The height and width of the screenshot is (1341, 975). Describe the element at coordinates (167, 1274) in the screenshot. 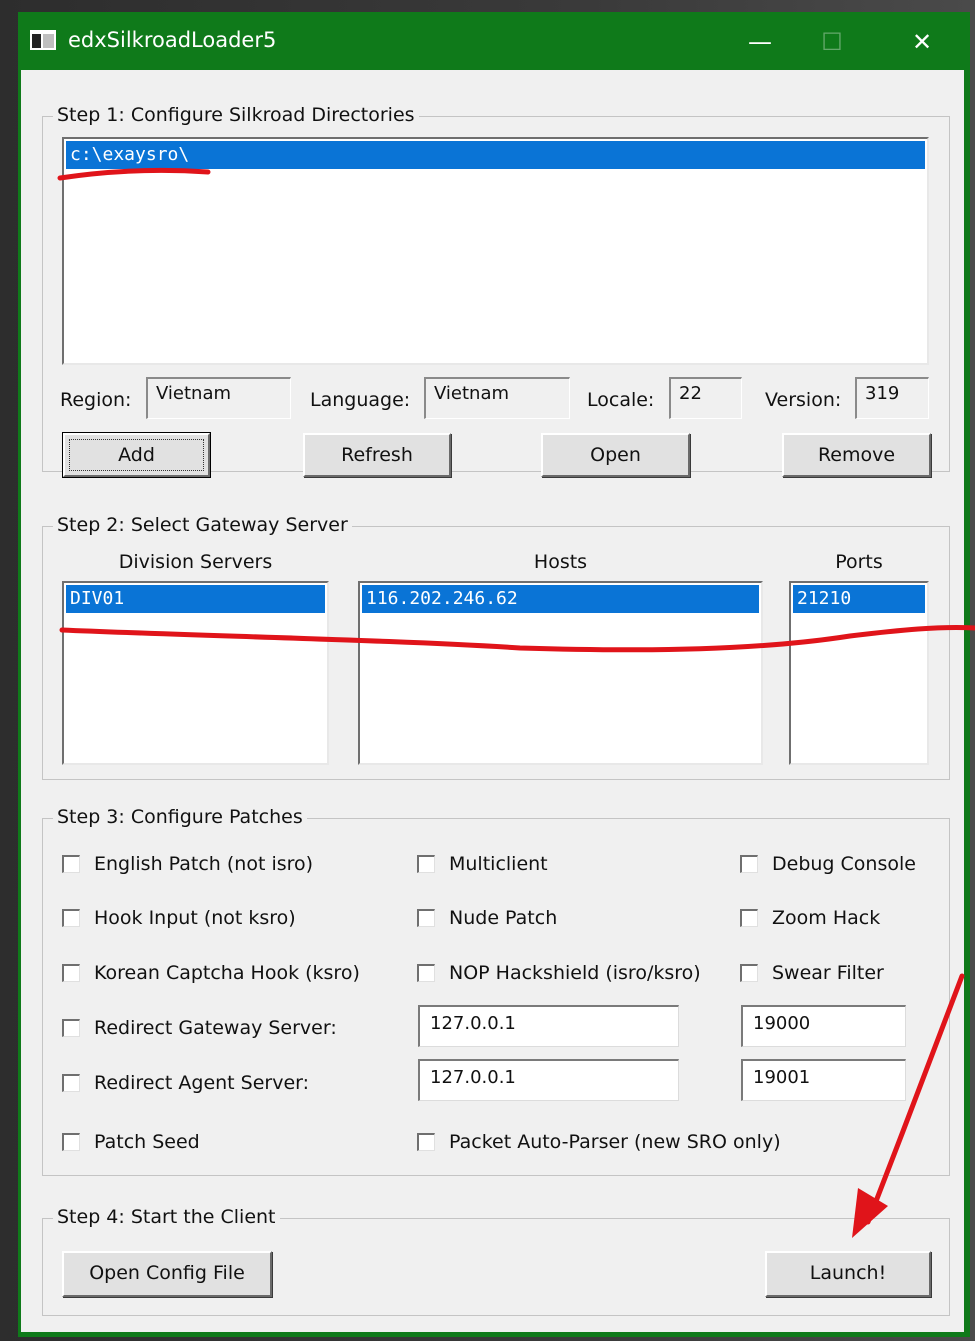

I see `open-config-file-button: Open Config File` at that location.